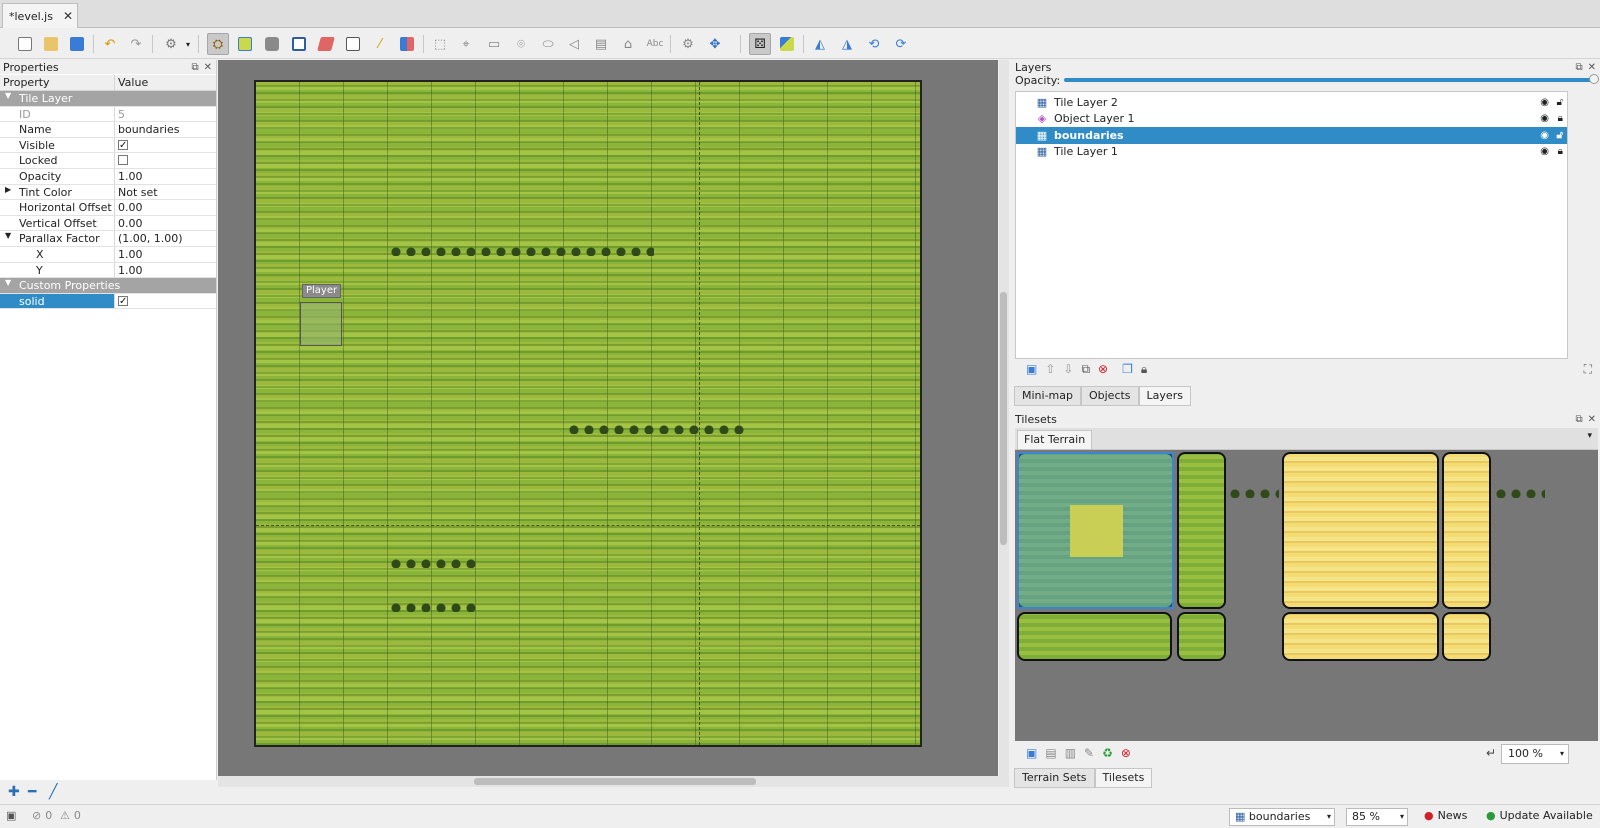  I want to click on open-file-icon, so click(51, 44).